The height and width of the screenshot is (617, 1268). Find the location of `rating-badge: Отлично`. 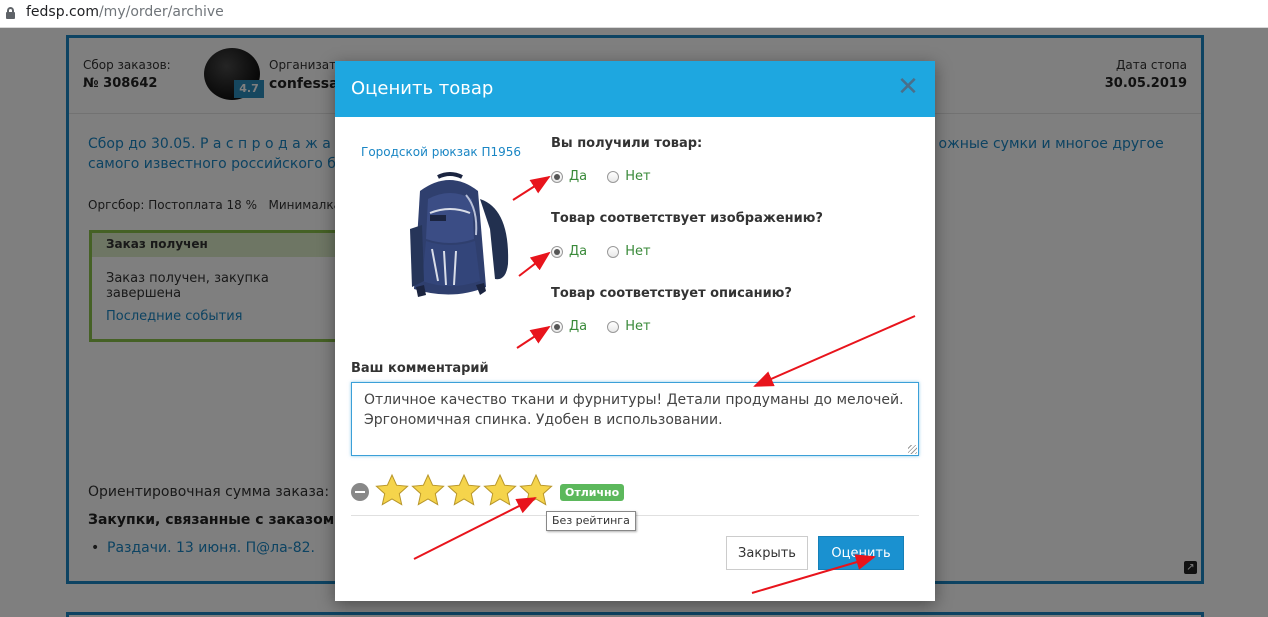

rating-badge: Отлично is located at coordinates (592, 492).